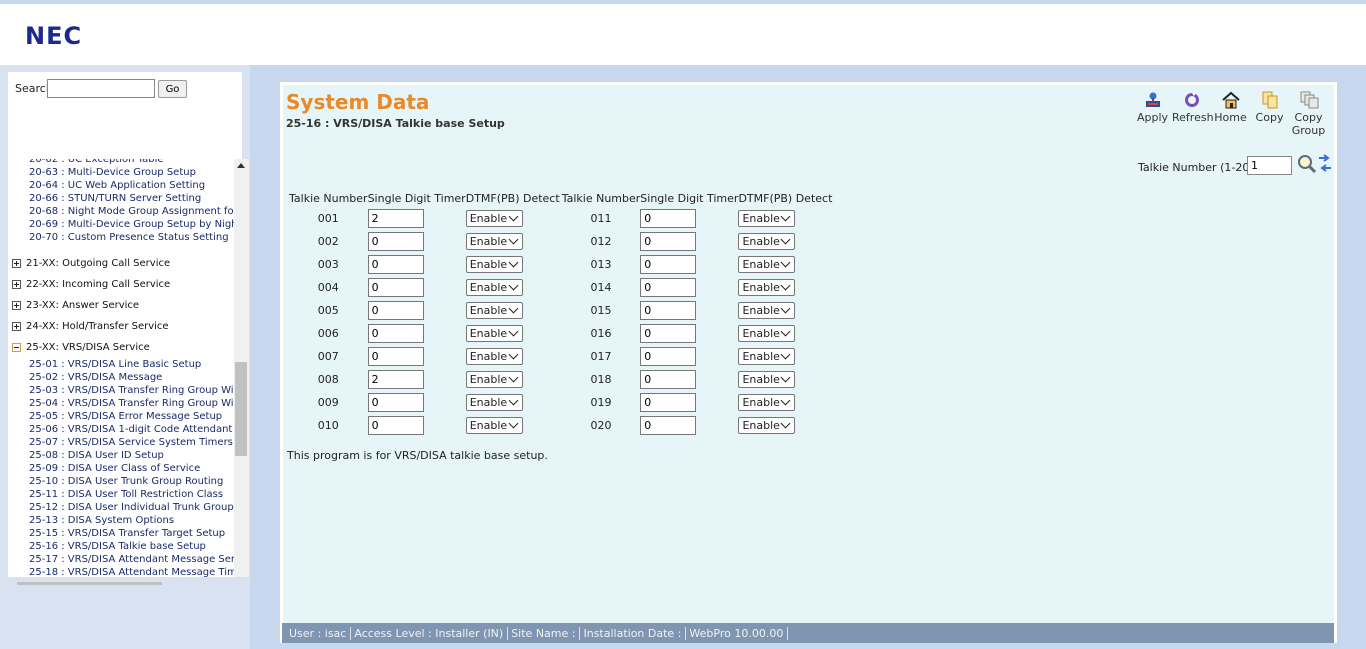 The width and height of the screenshot is (1366, 649). I want to click on search-icon, so click(1307, 165).